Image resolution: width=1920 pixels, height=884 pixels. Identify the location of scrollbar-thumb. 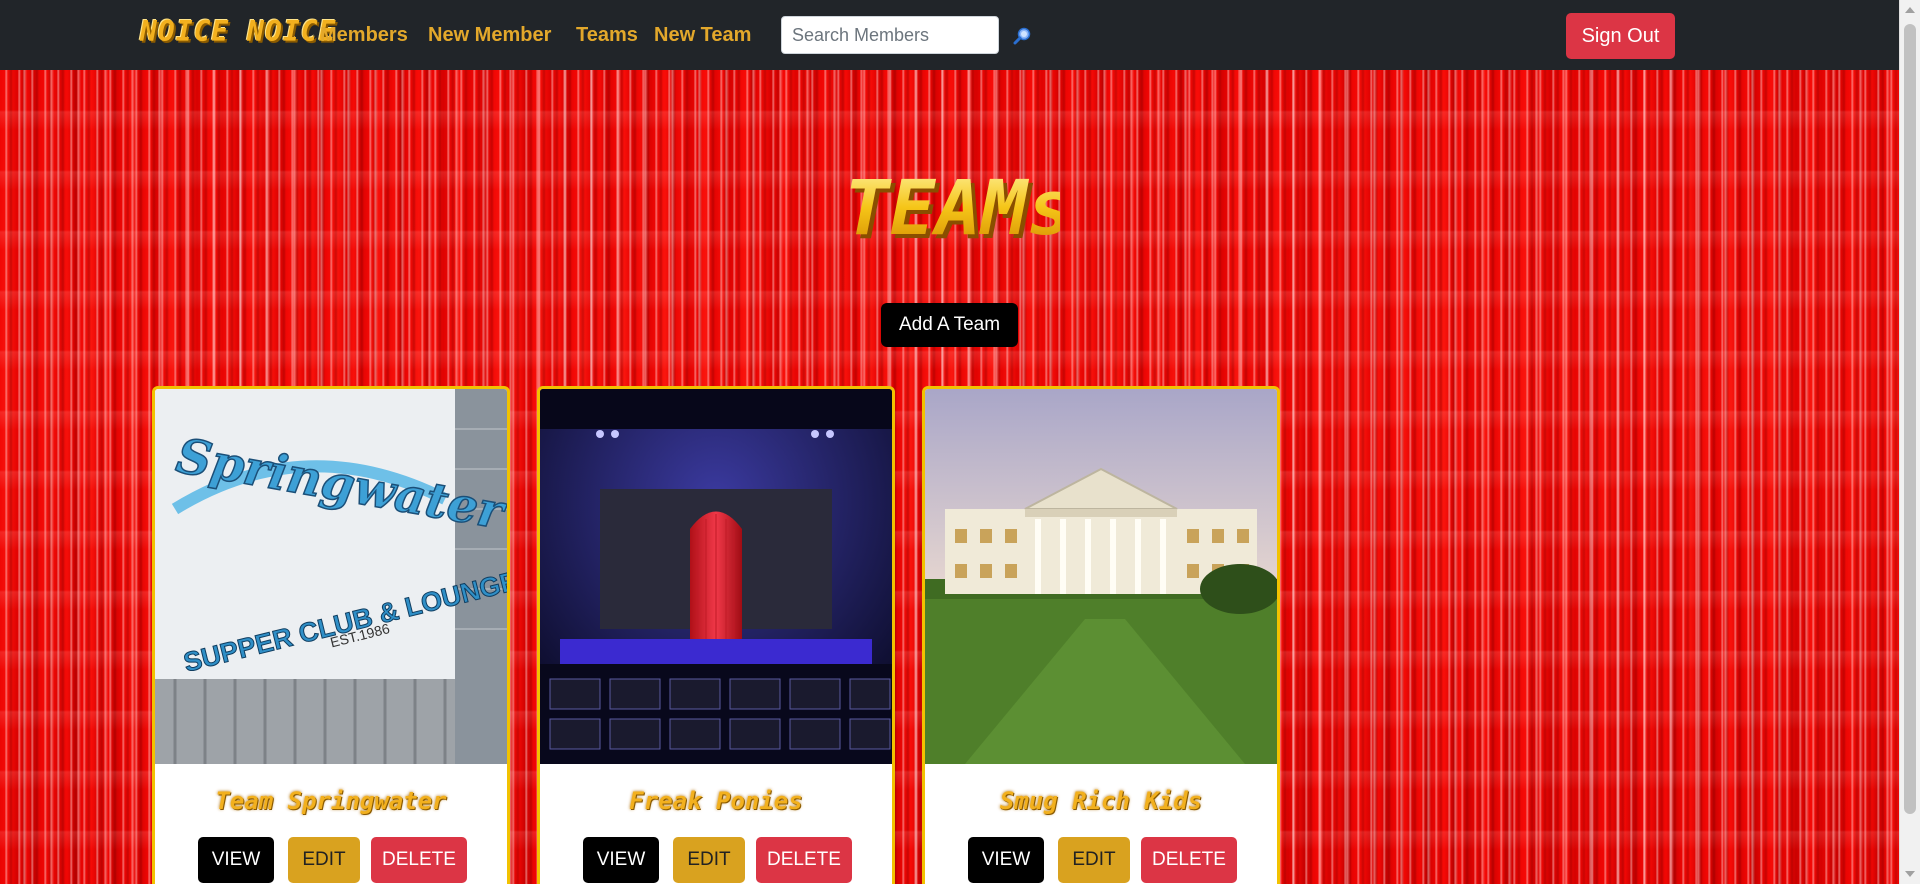
(1910, 419).